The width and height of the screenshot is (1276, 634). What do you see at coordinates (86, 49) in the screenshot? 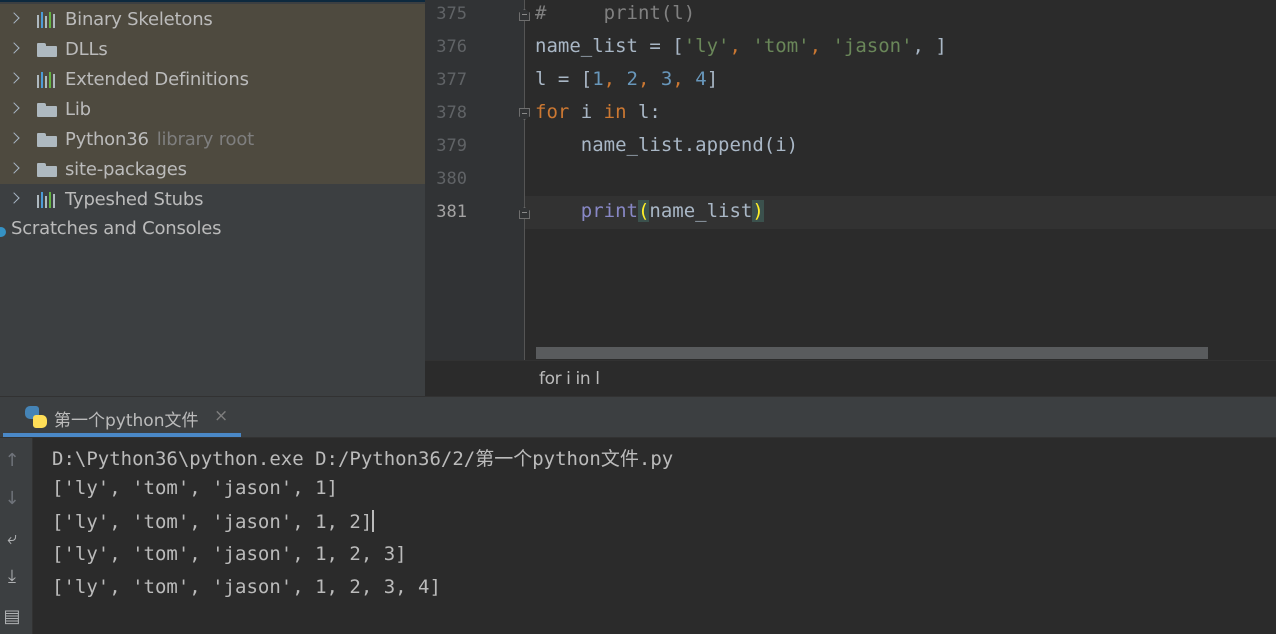
I see `tree-item-label: DLLs` at bounding box center [86, 49].